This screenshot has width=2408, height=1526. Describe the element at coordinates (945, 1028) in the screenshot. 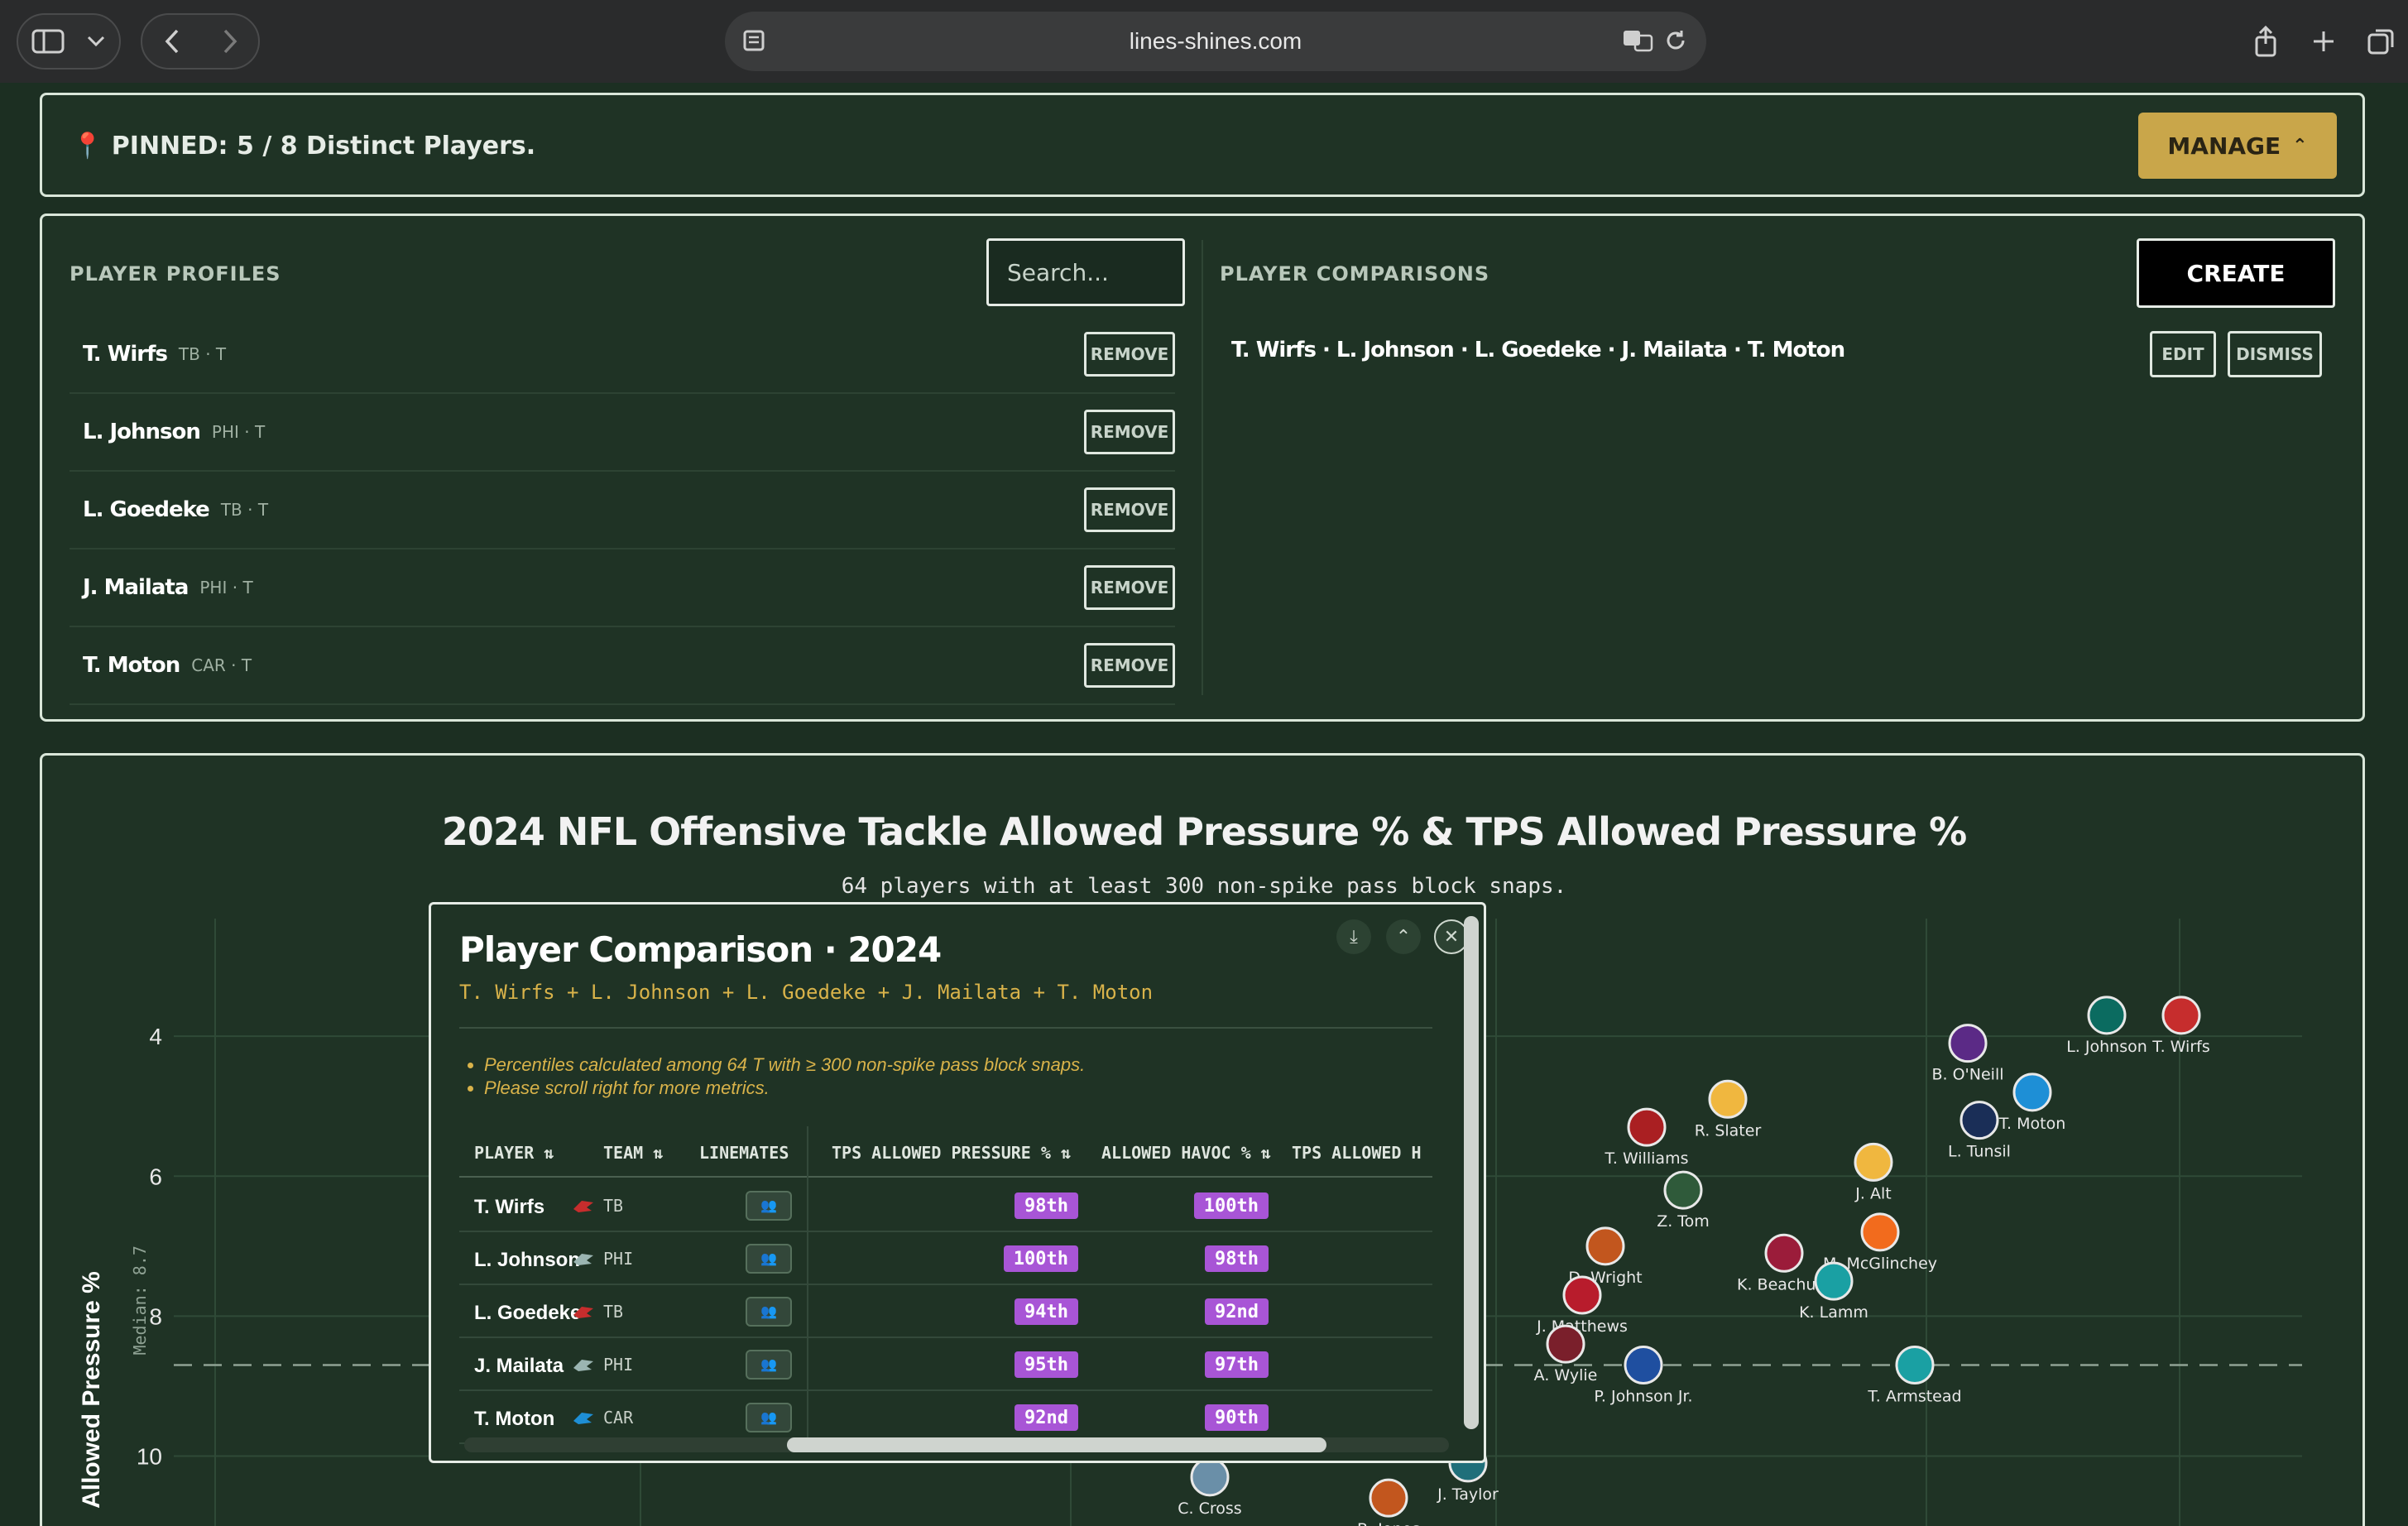

I see `modal-divider` at that location.